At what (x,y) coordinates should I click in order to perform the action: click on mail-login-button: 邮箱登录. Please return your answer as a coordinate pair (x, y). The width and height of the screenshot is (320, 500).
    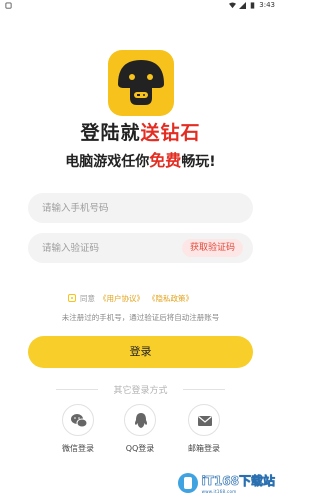
    Looking at the image, I should click on (204, 429).